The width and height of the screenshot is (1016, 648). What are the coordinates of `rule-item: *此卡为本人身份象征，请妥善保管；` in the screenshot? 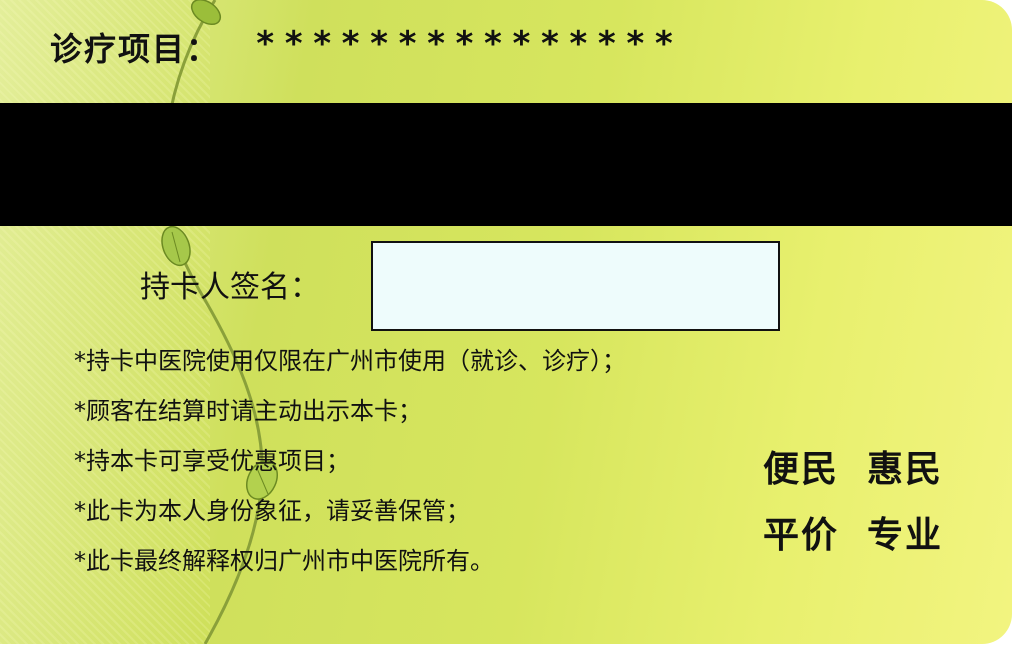 It's located at (272, 511).